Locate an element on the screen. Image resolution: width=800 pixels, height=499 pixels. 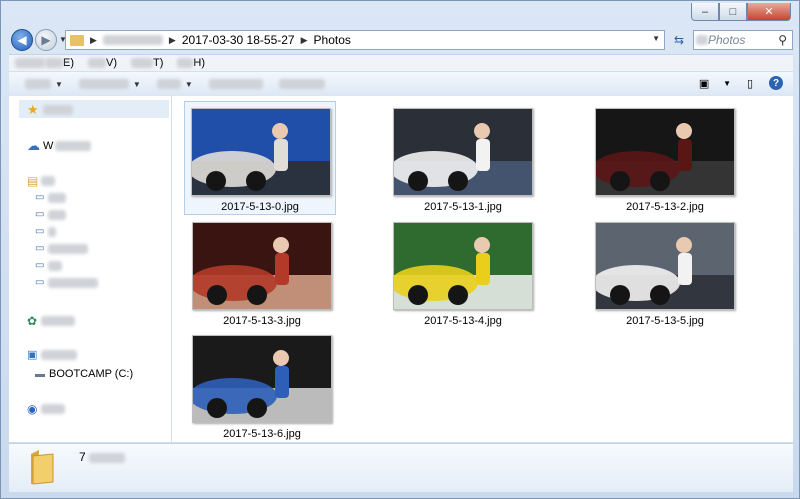
nav-lib-item-6: ▭ is located at coordinates (67, 282).